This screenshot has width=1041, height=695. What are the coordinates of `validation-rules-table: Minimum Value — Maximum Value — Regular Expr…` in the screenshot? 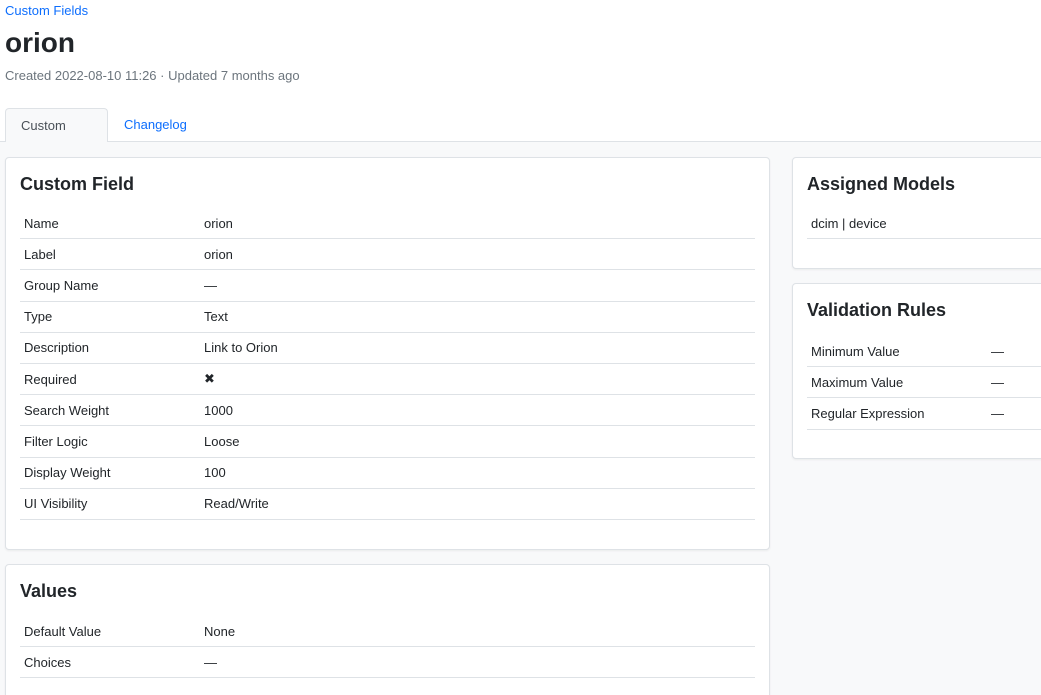 It's located at (924, 383).